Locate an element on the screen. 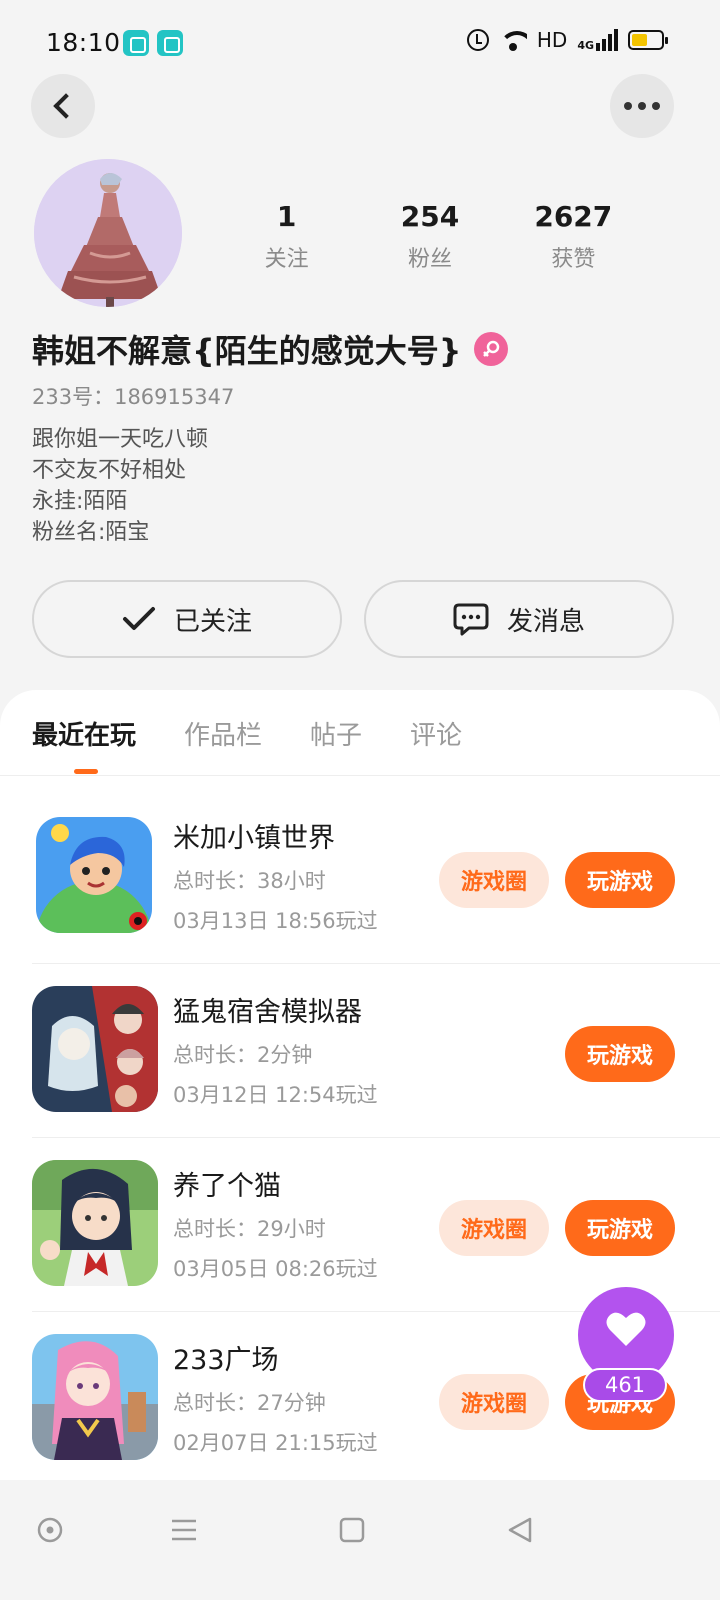  game-title: 233广场 is located at coordinates (226, 1360).